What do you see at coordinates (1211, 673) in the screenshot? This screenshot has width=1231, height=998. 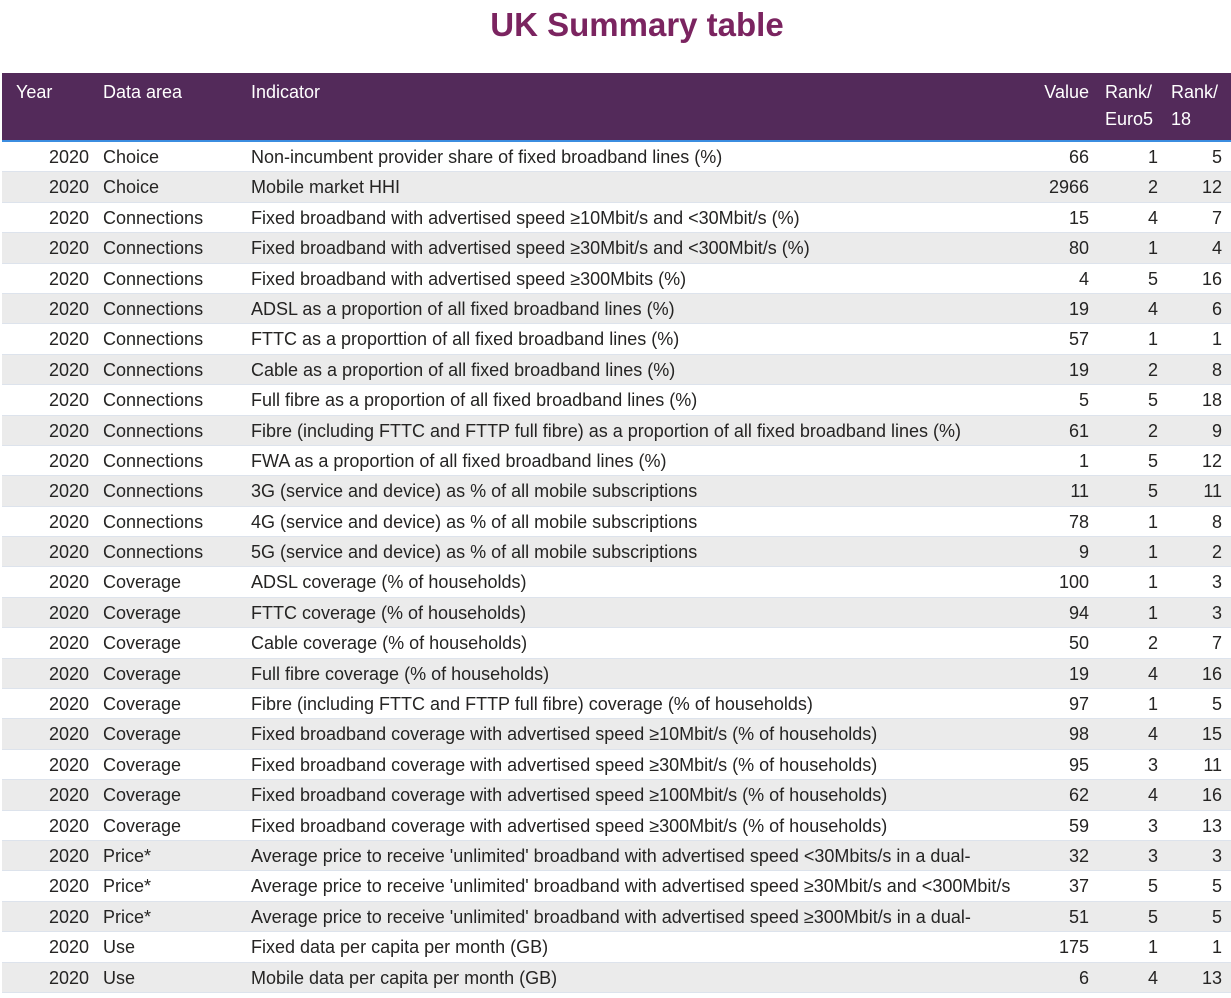 I see `cell-rank-18: 16` at bounding box center [1211, 673].